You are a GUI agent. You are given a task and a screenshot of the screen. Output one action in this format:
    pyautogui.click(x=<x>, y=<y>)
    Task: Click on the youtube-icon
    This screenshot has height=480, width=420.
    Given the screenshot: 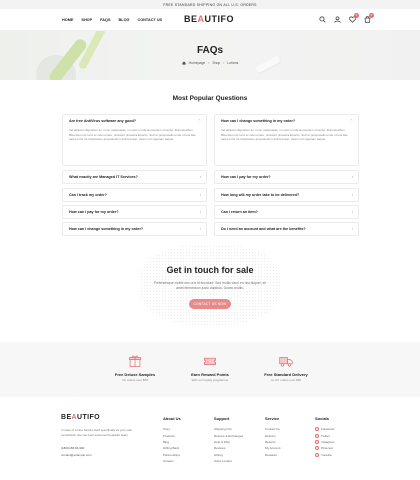 What is the action you would take?
    pyautogui.click(x=317, y=454)
    